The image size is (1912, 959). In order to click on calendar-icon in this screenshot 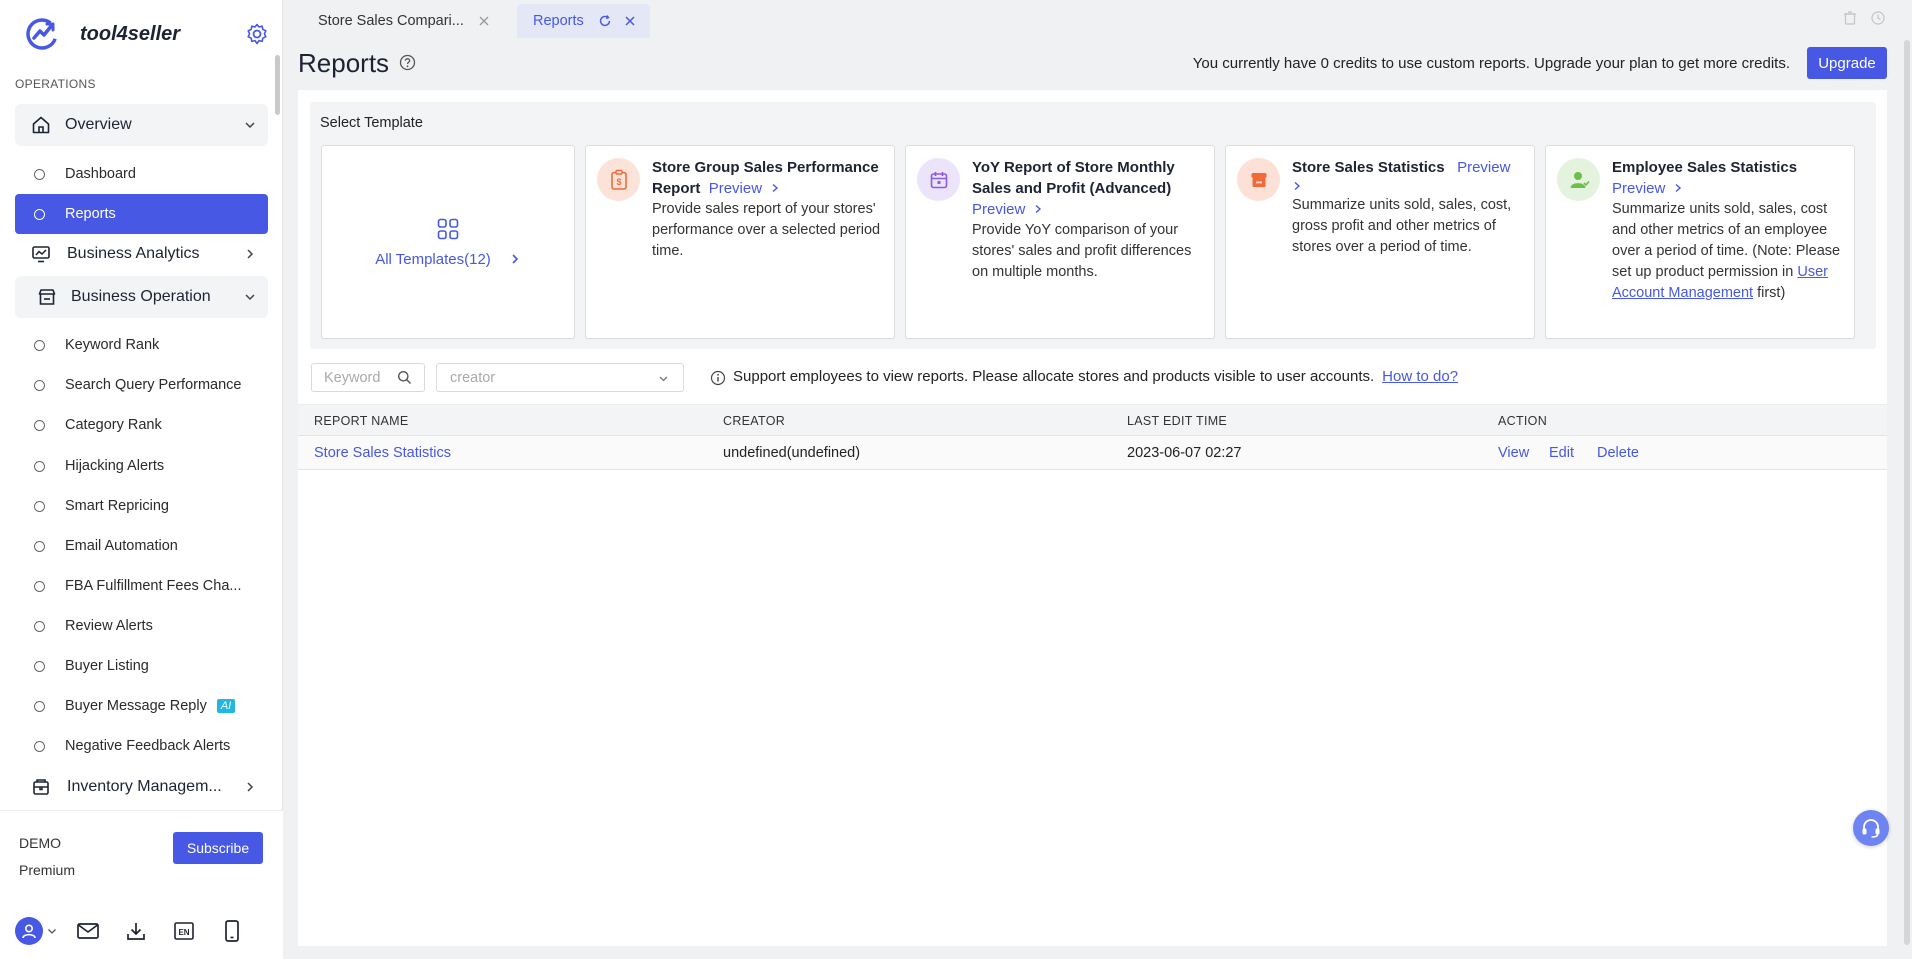, I will do `click(938, 179)`.